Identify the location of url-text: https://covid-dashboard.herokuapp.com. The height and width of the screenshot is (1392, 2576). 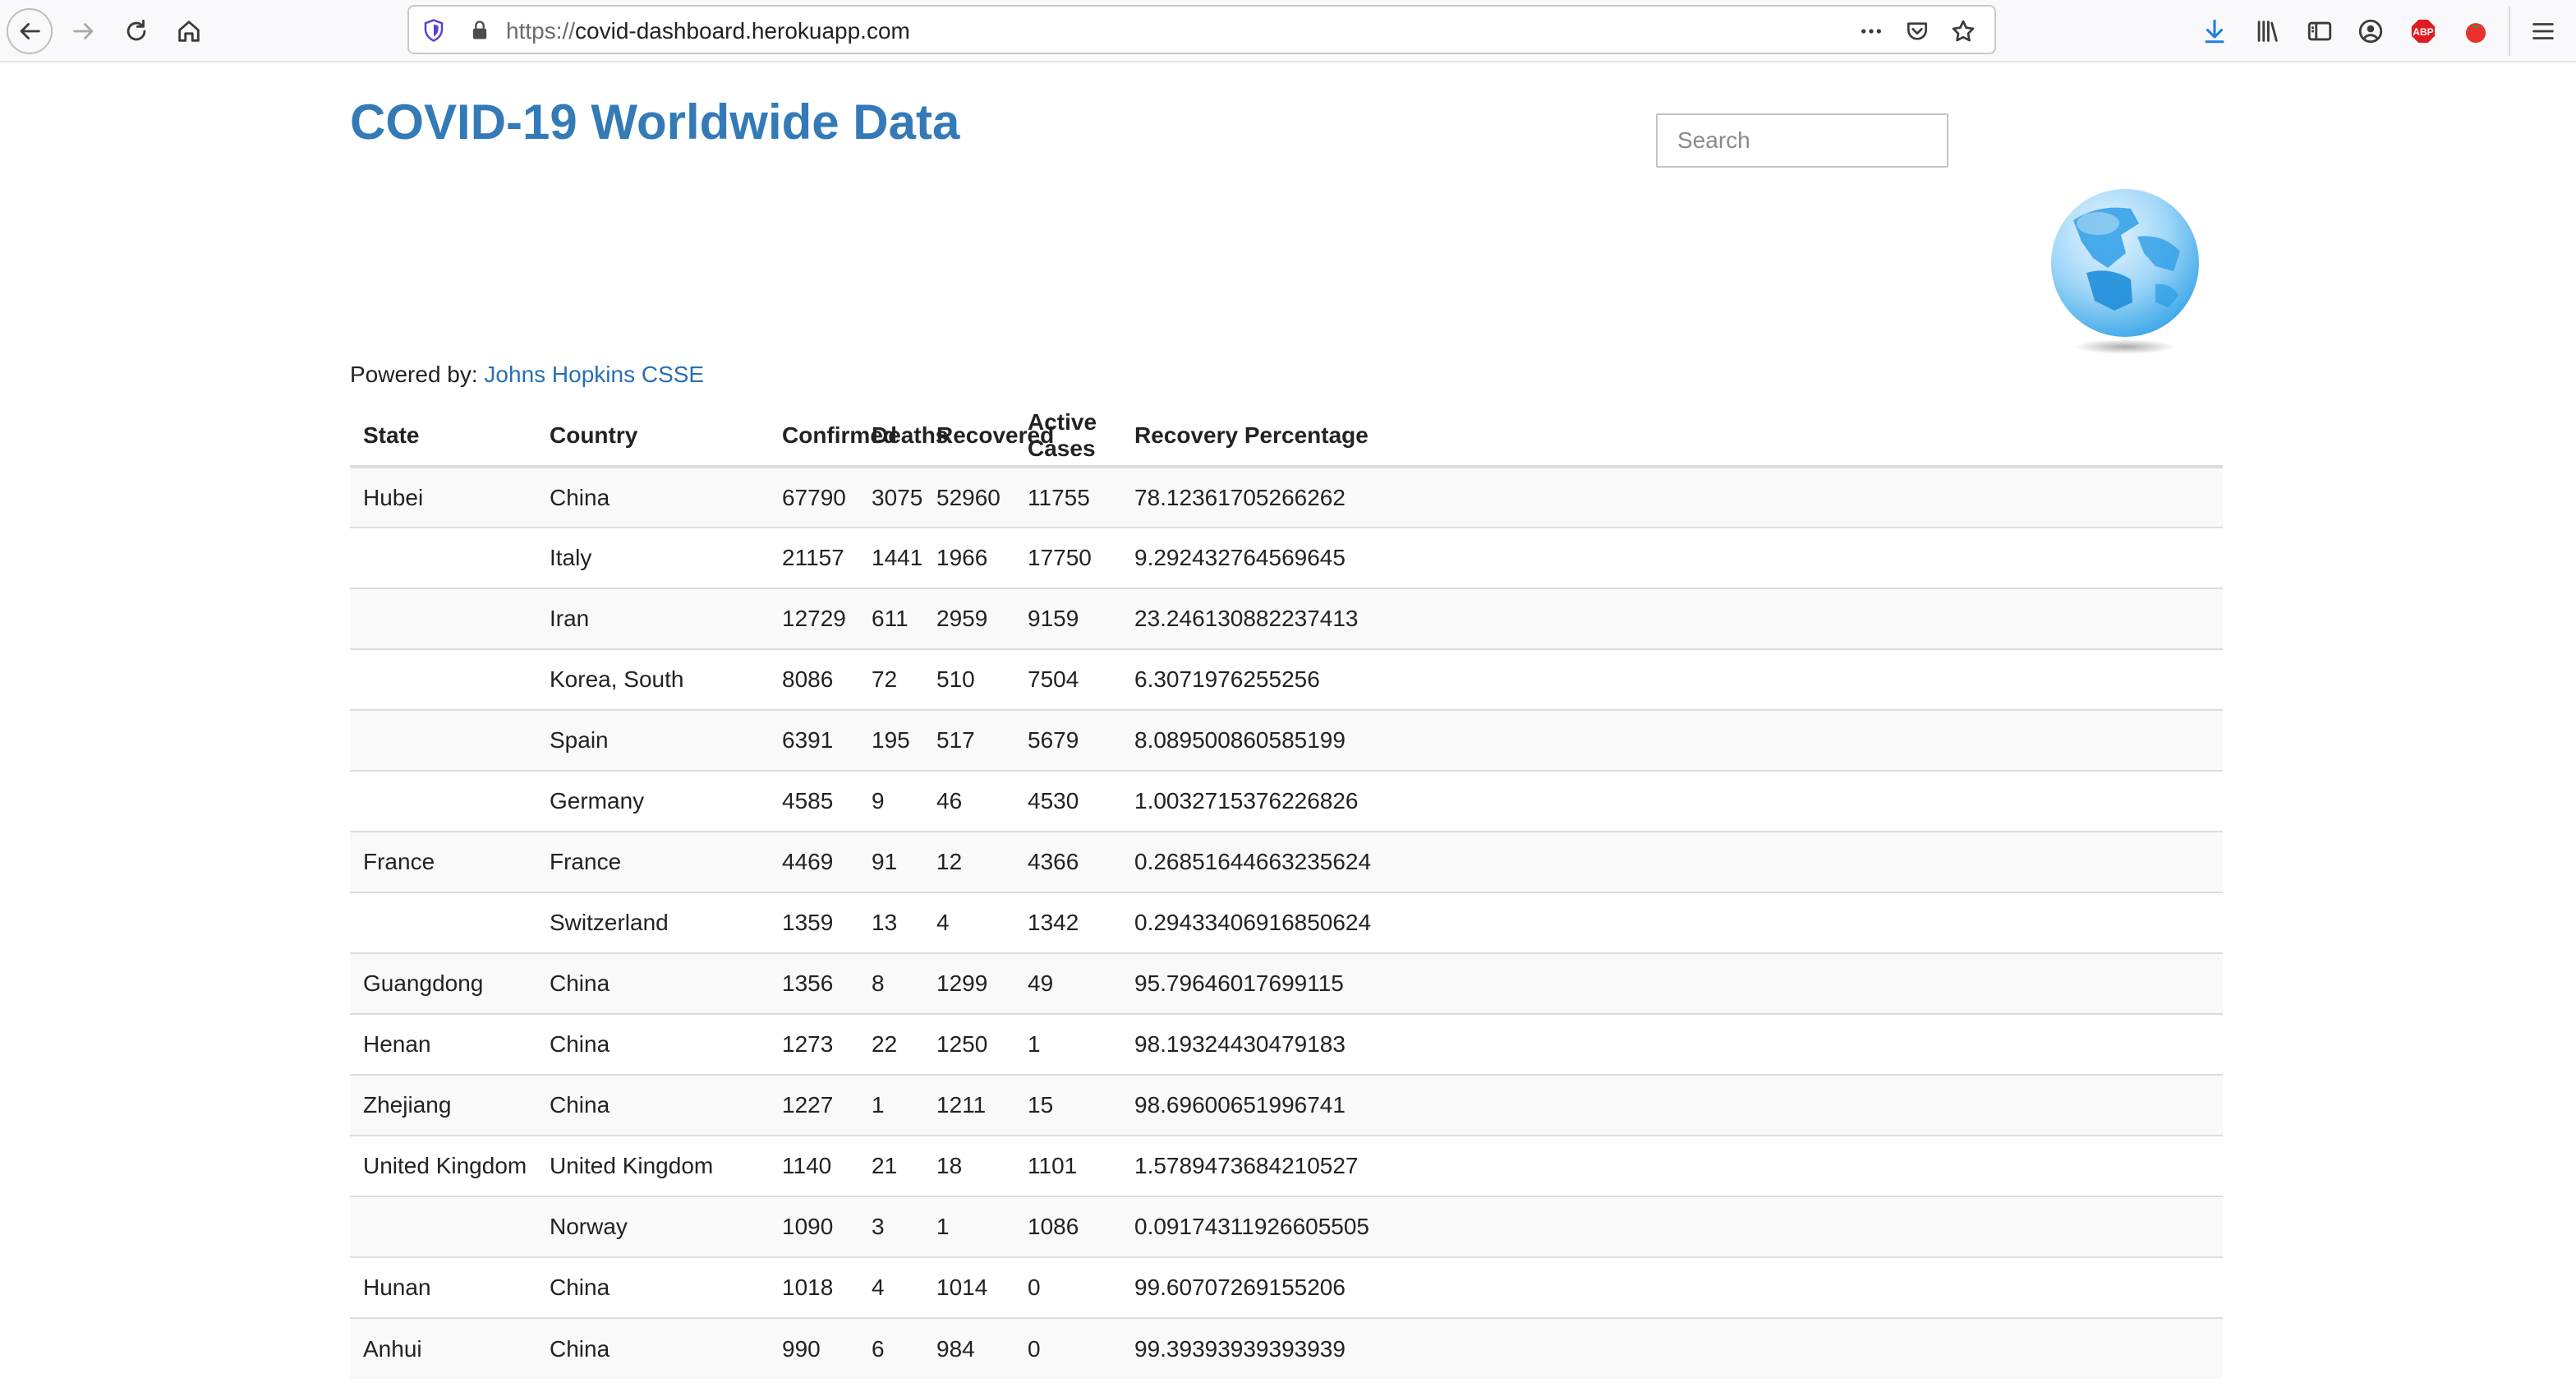
(708, 31).